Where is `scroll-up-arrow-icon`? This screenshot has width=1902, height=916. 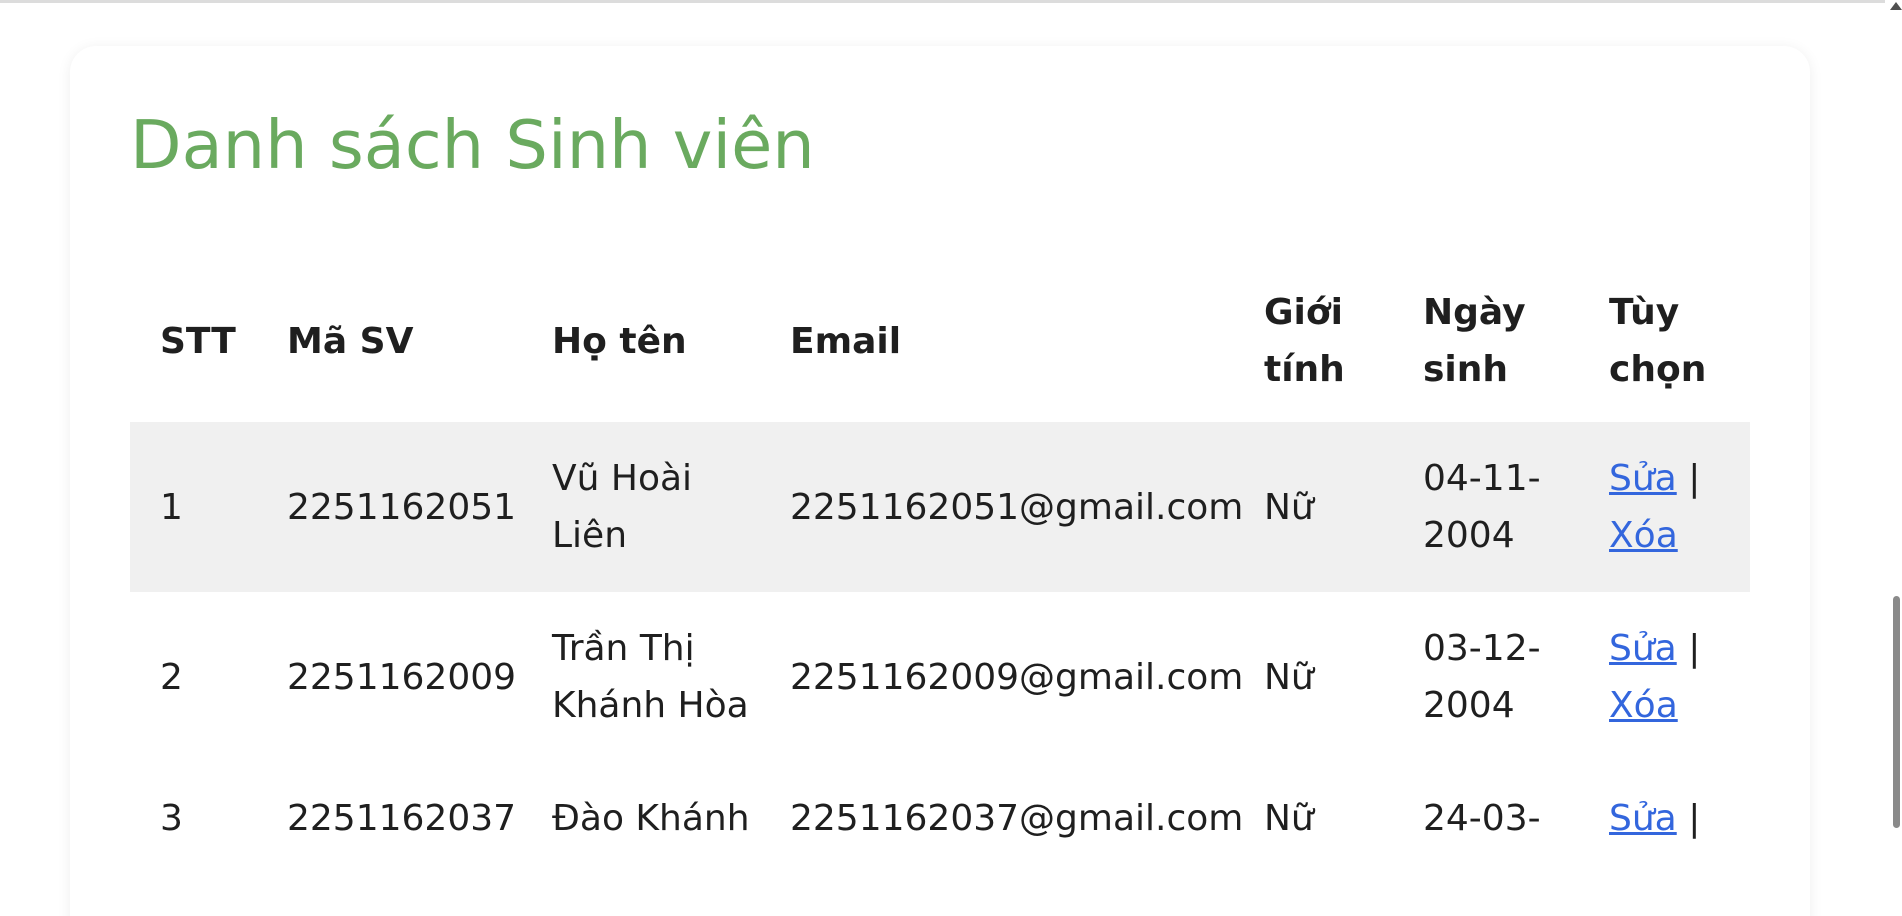 scroll-up-arrow-icon is located at coordinates (1896, 6).